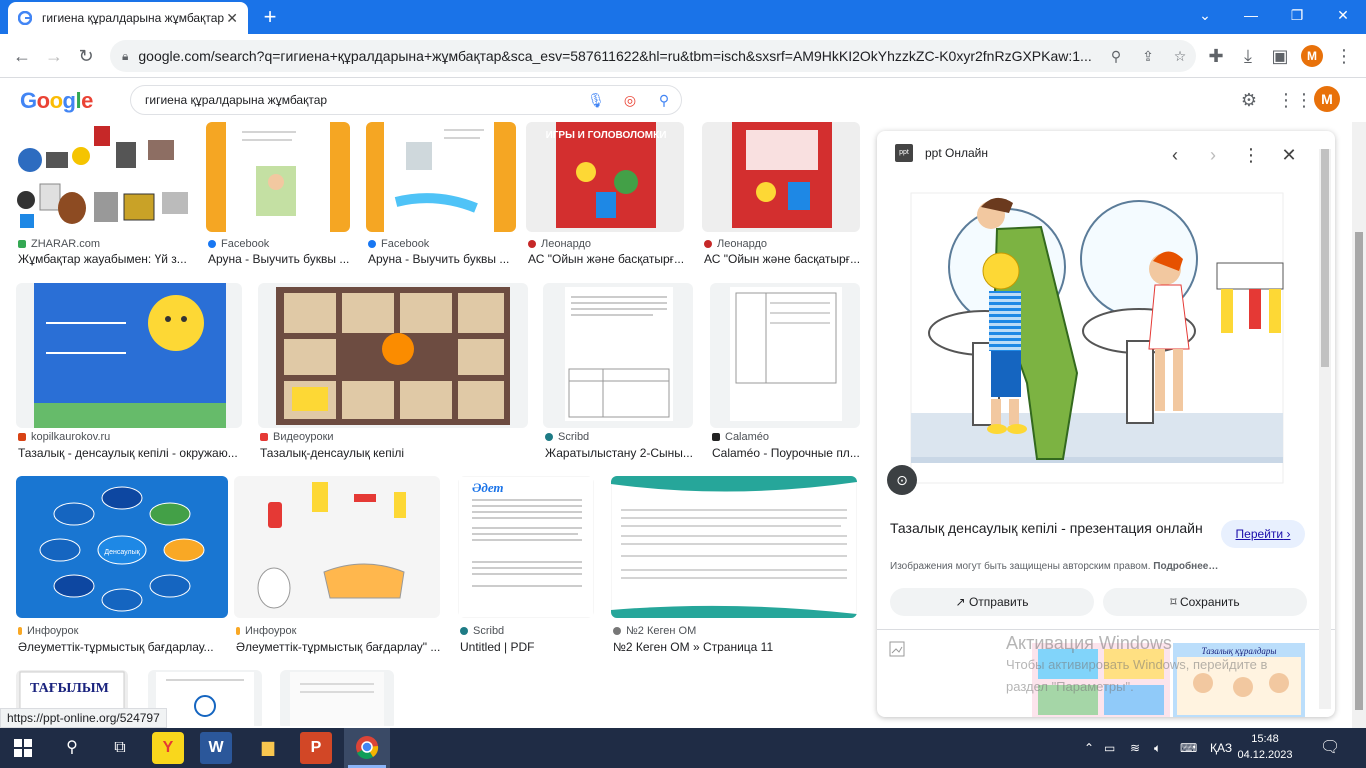 Image resolution: width=1366 pixels, height=768 pixels. Describe the element at coordinates (1295, 100) in the screenshot. I see `apps-grid-icon: ⋮⋮` at that location.